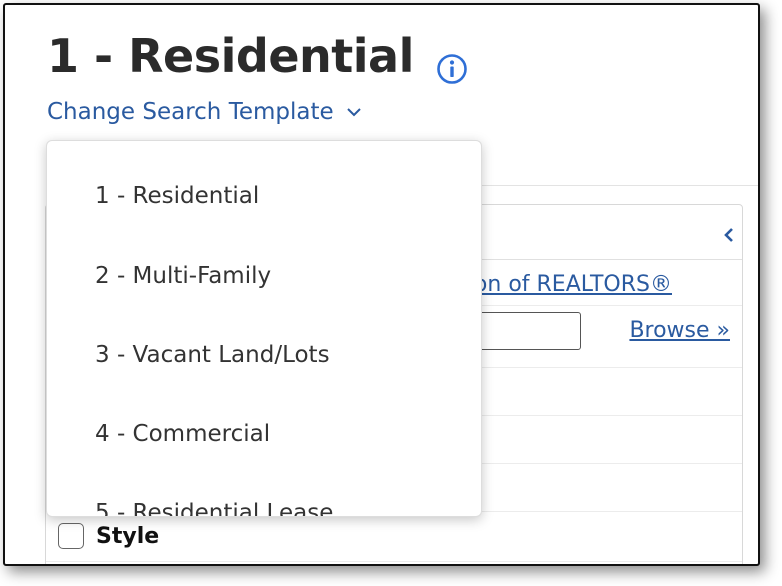  What do you see at coordinates (214, 508) in the screenshot?
I see `dropdown-item-residential-lease: 5 - Residential Lease` at bounding box center [214, 508].